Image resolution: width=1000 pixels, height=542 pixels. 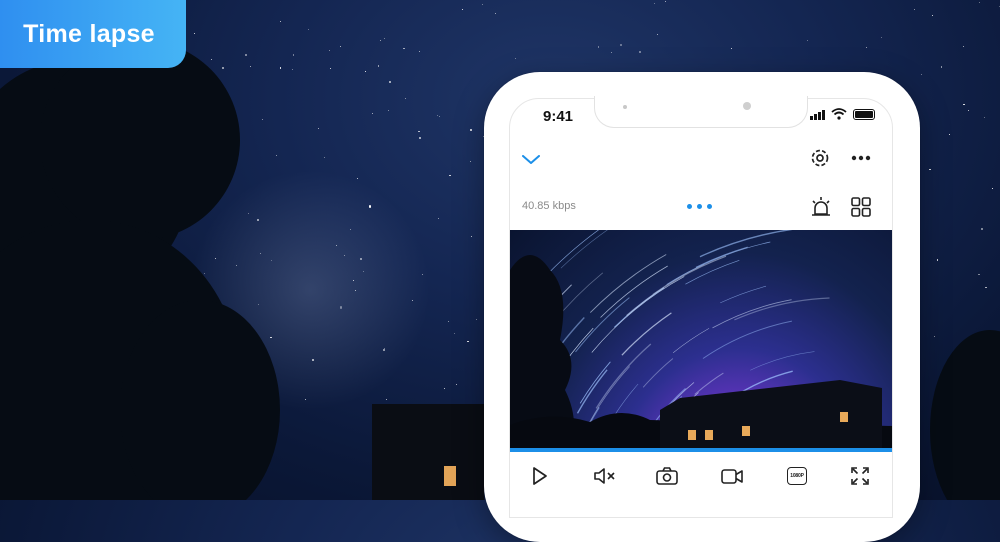 I want to click on grid-view-button, so click(x=861, y=207).